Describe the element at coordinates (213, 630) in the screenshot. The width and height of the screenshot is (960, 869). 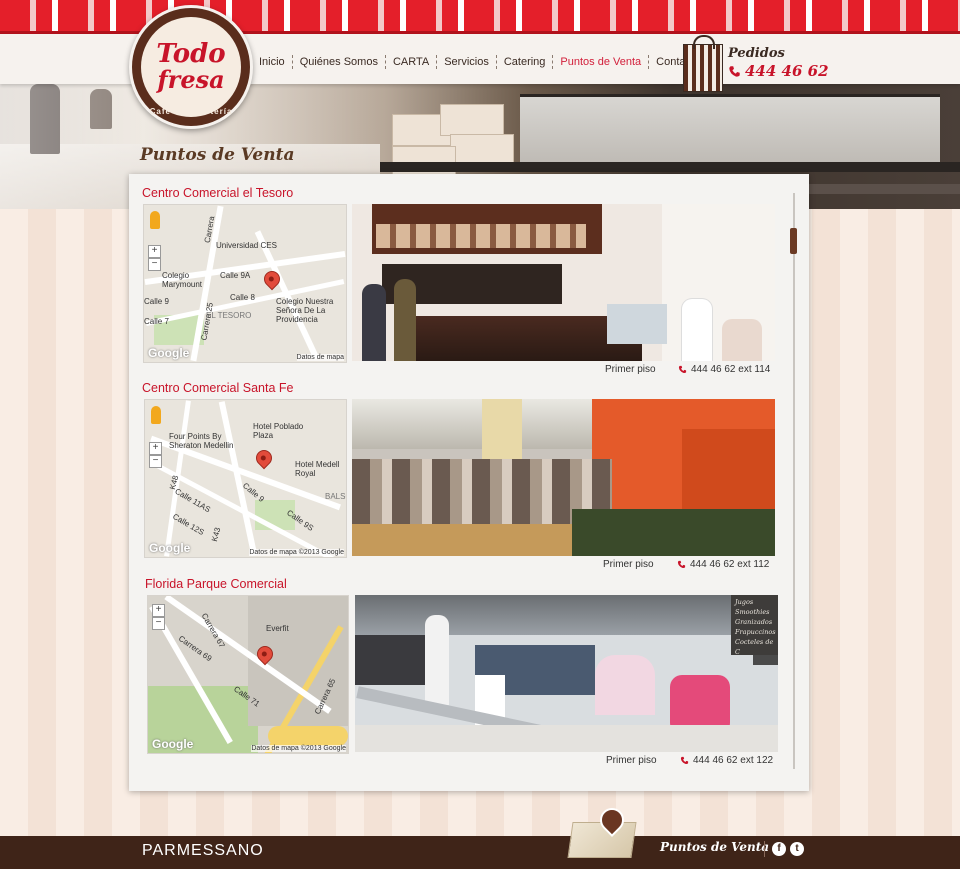
I see `map-label: Carrera 67` at that location.